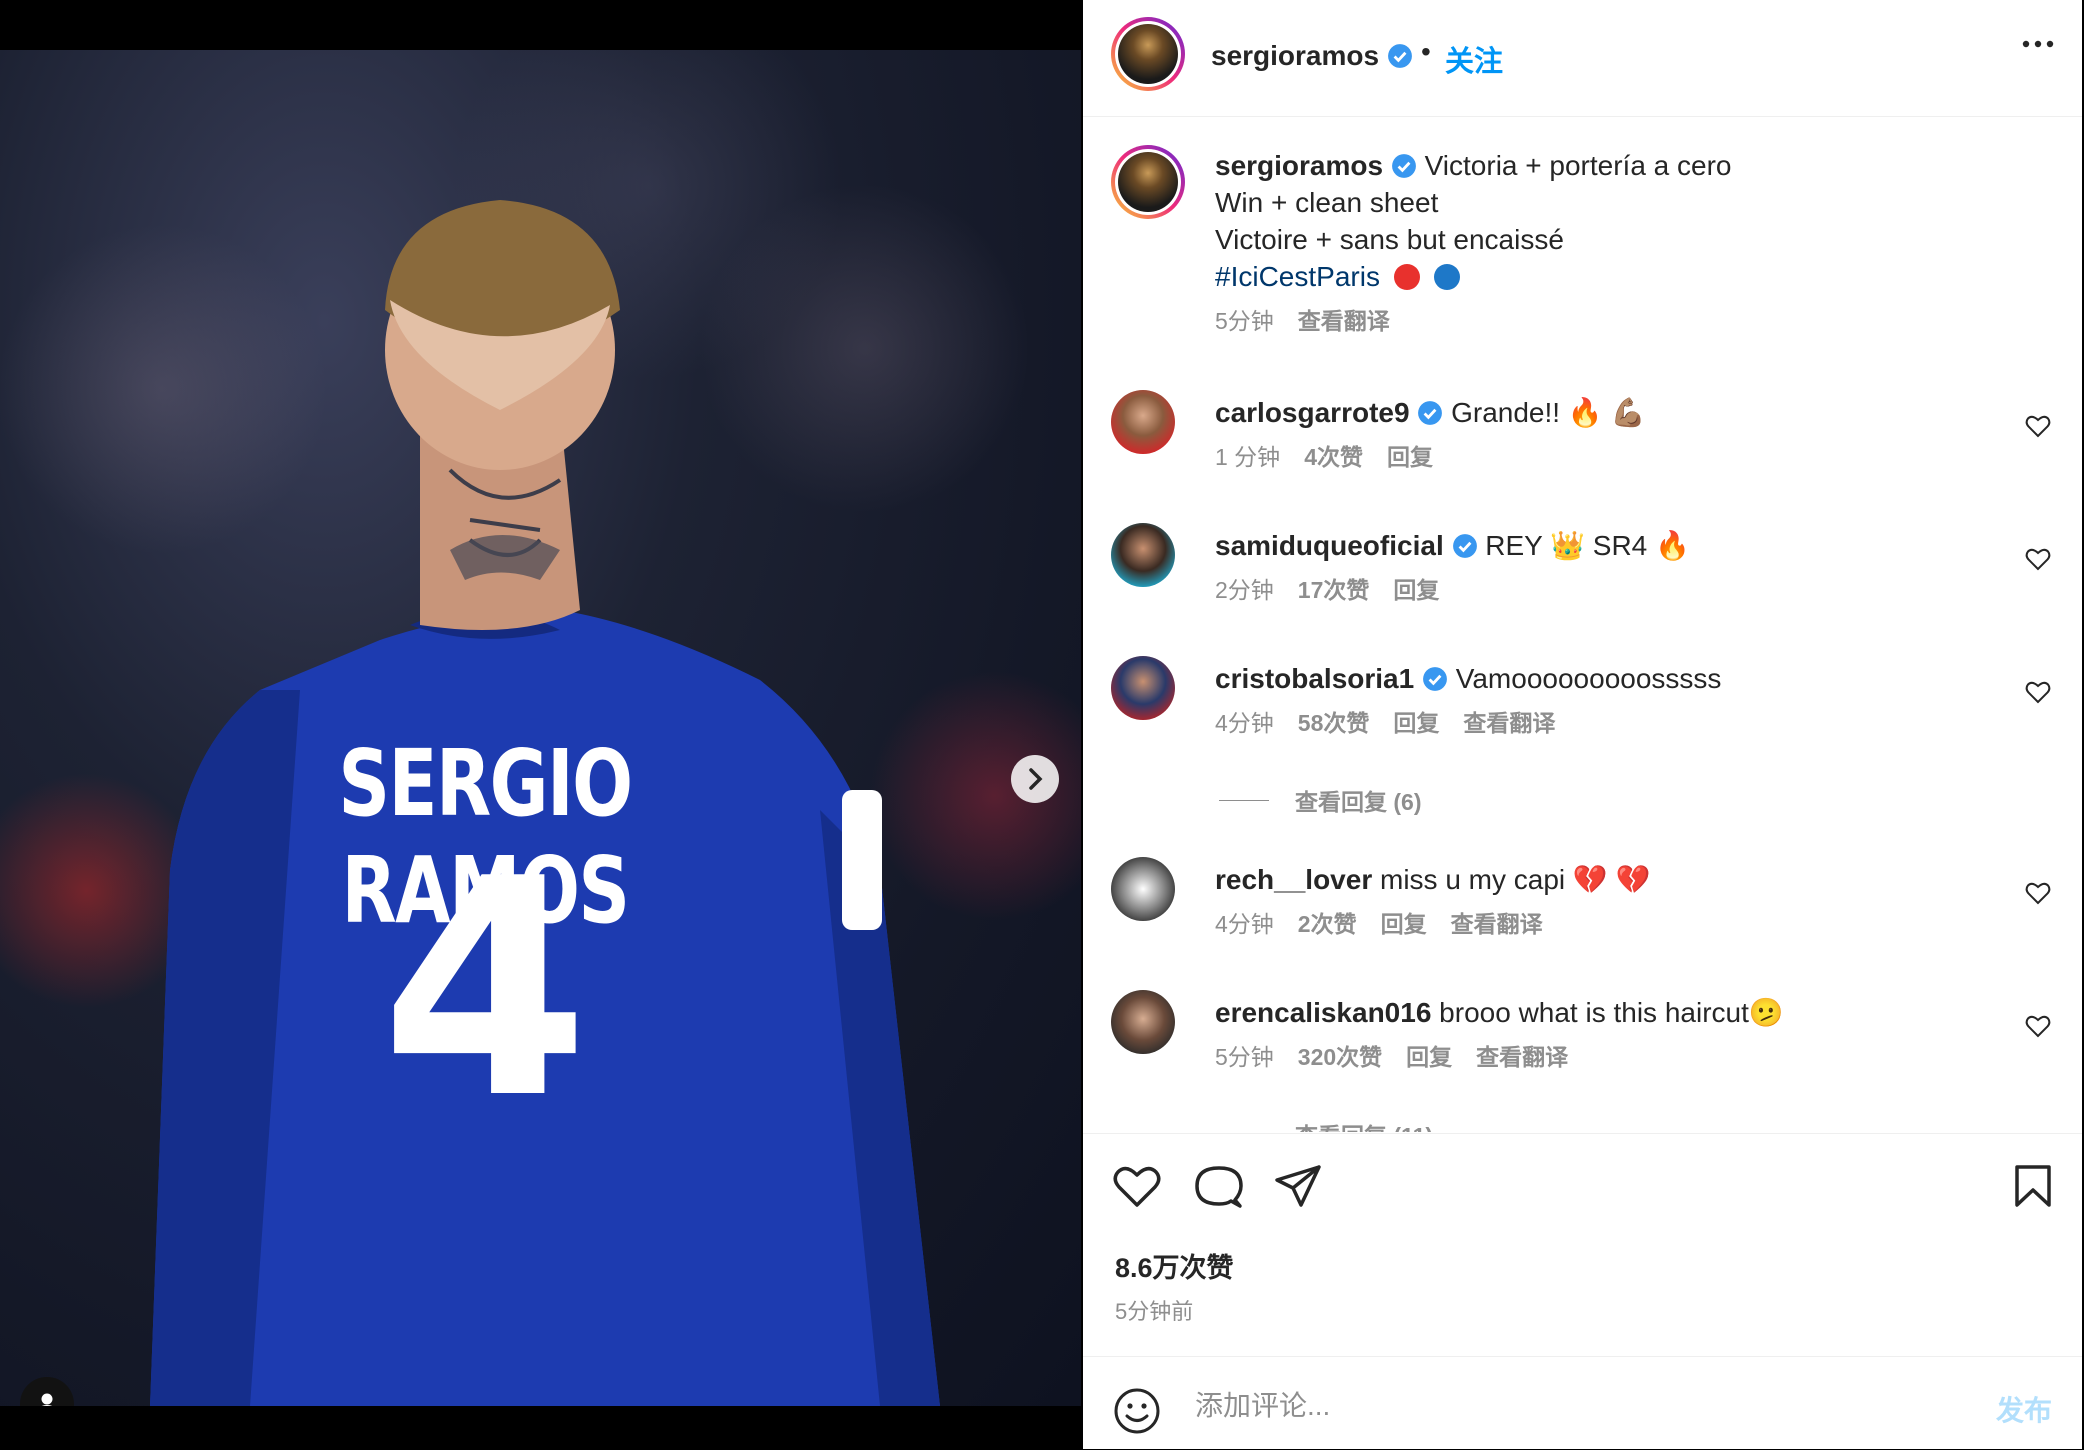 The height and width of the screenshot is (1450, 2084). What do you see at coordinates (1323, 1012) in the screenshot?
I see `commenter-username: erencaliskan016` at bounding box center [1323, 1012].